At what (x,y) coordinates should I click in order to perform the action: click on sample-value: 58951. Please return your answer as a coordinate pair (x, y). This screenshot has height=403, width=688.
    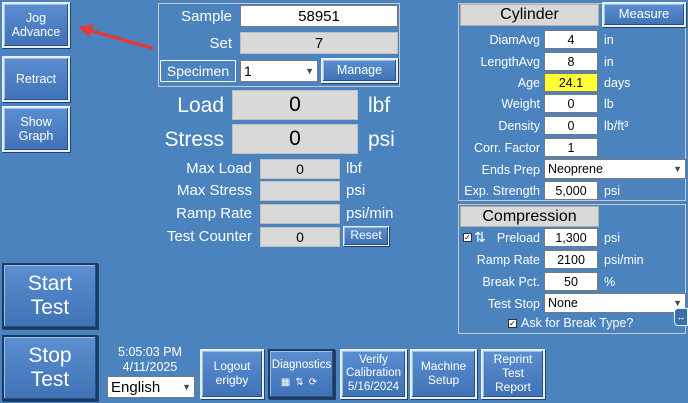
    Looking at the image, I should click on (319, 16).